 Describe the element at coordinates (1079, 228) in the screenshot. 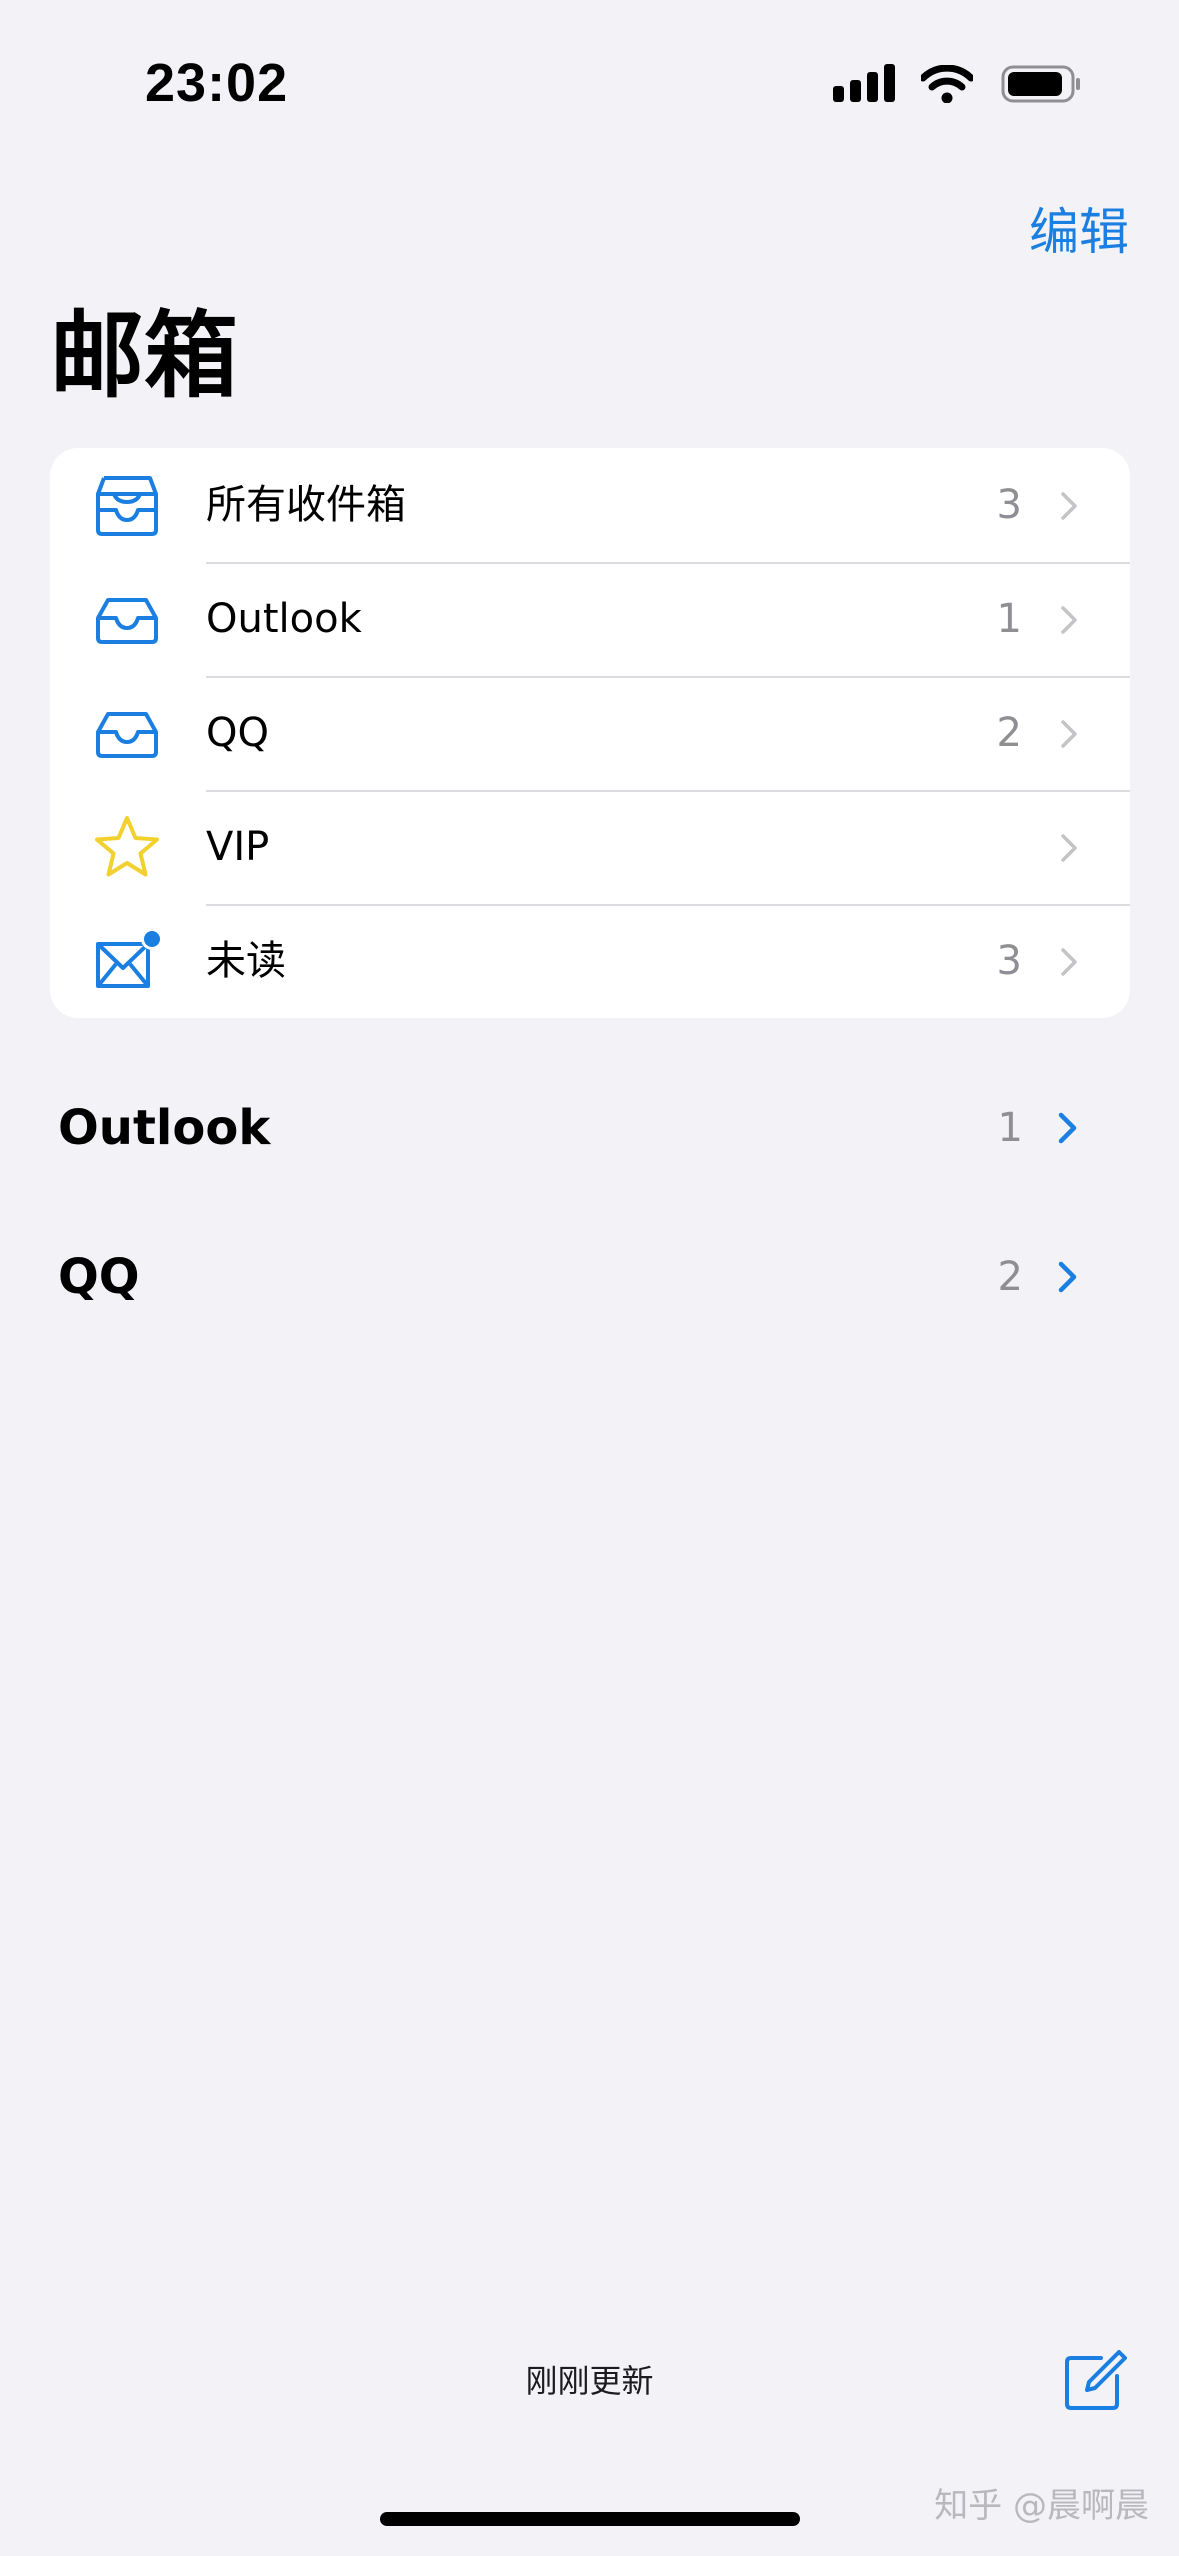

I see `edit-button: 编辑` at that location.